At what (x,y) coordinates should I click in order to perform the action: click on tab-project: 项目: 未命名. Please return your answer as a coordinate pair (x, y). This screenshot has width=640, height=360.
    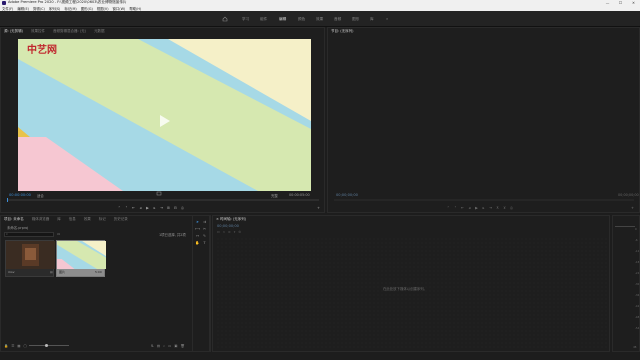
    Looking at the image, I should click on (14, 219).